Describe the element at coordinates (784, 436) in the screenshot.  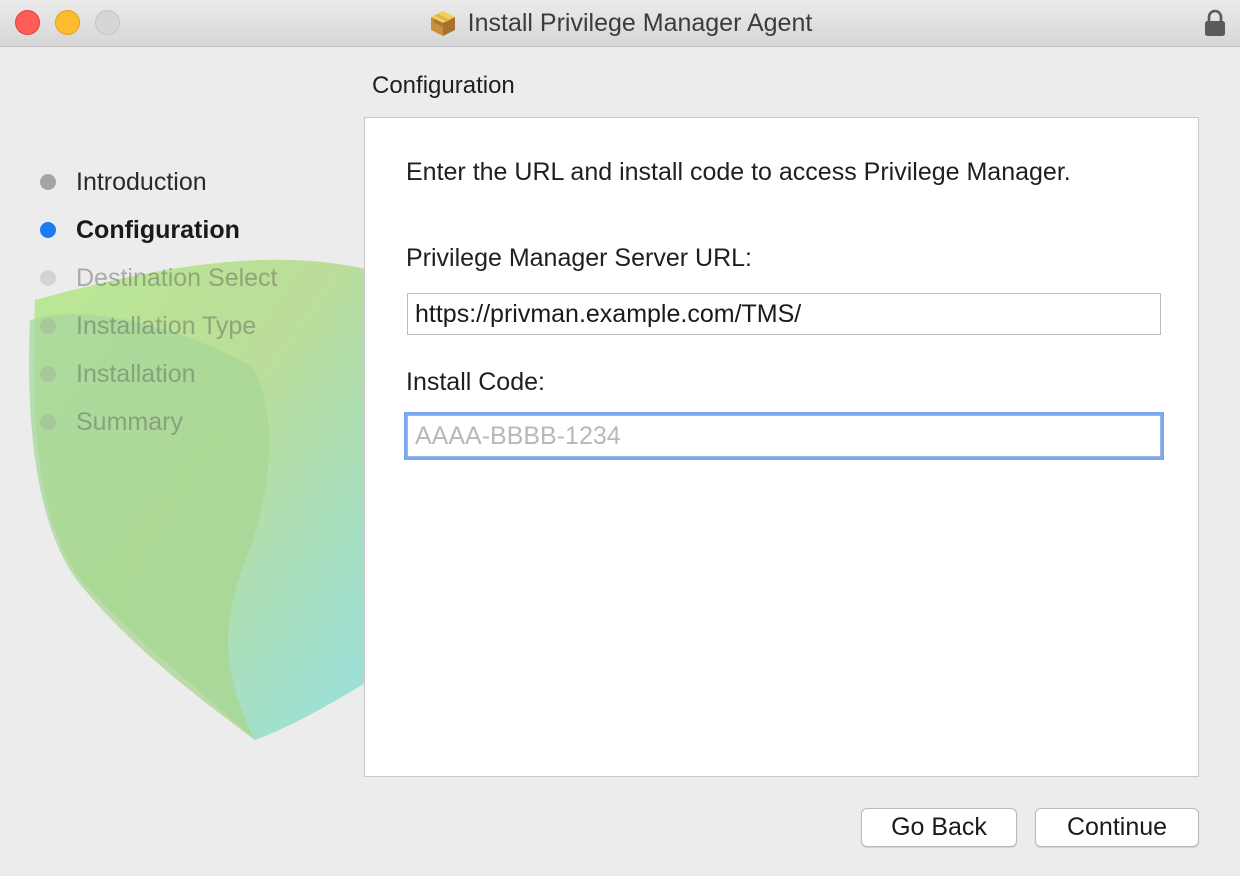
I see `install-code-input` at that location.